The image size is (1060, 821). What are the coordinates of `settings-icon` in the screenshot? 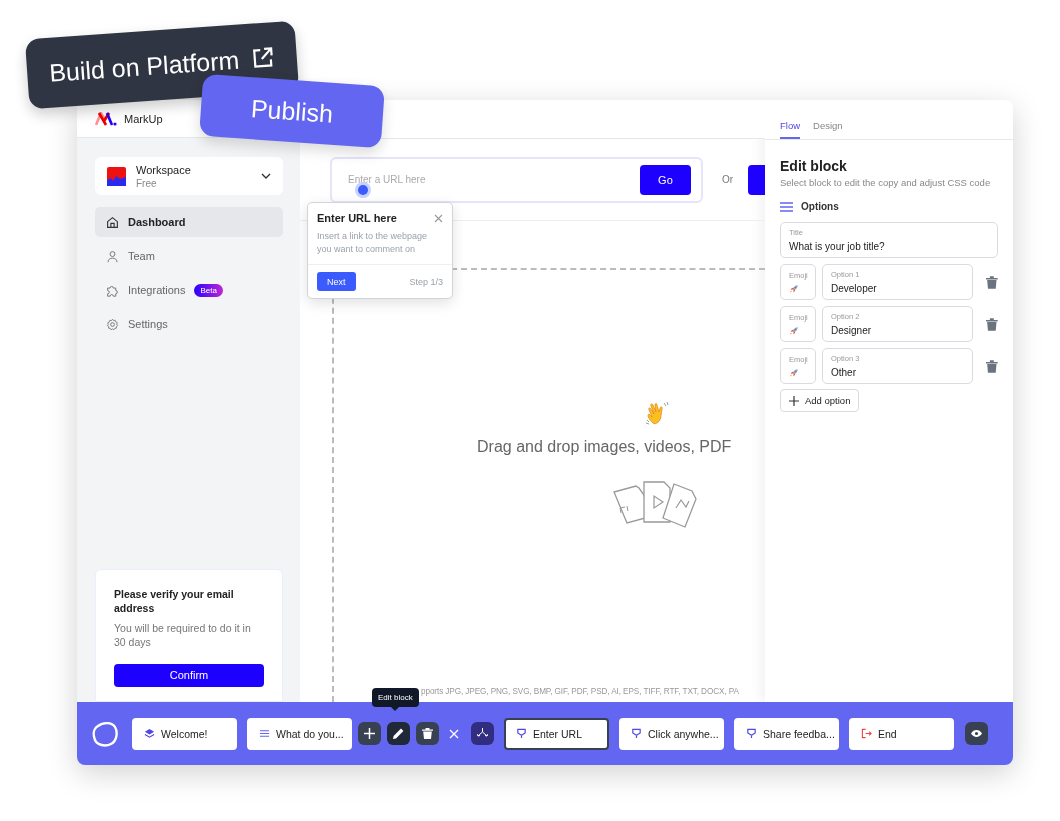 It's located at (112, 324).